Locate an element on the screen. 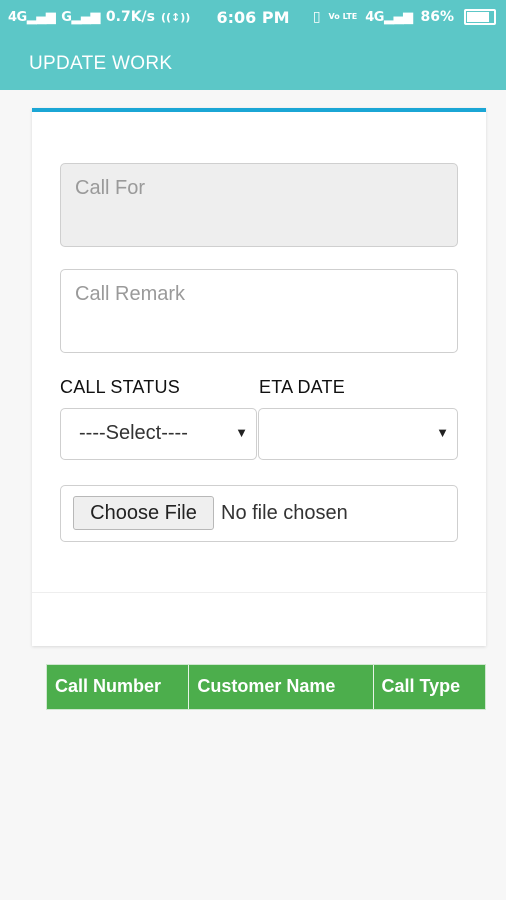  battery-fill is located at coordinates (478, 17).